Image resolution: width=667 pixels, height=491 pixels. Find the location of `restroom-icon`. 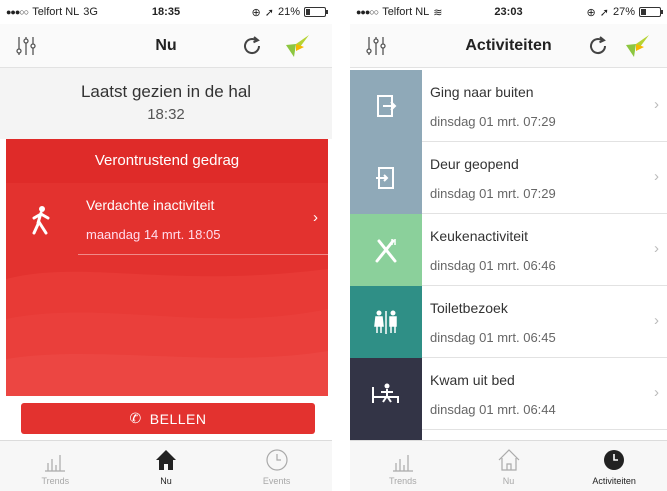

restroom-icon is located at coordinates (385, 322).